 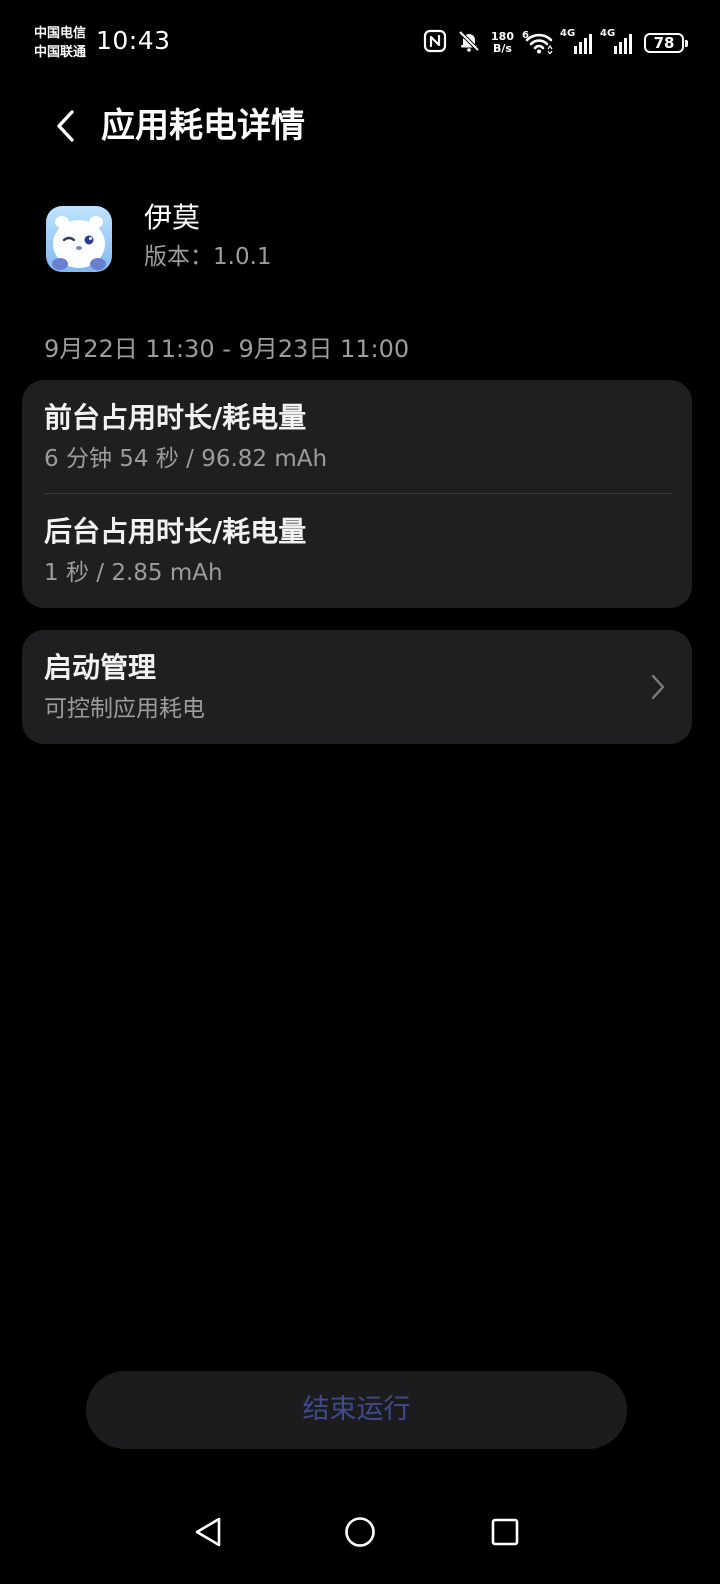 What do you see at coordinates (208, 257) in the screenshot?
I see `app-version: 版本：1.0.1` at bounding box center [208, 257].